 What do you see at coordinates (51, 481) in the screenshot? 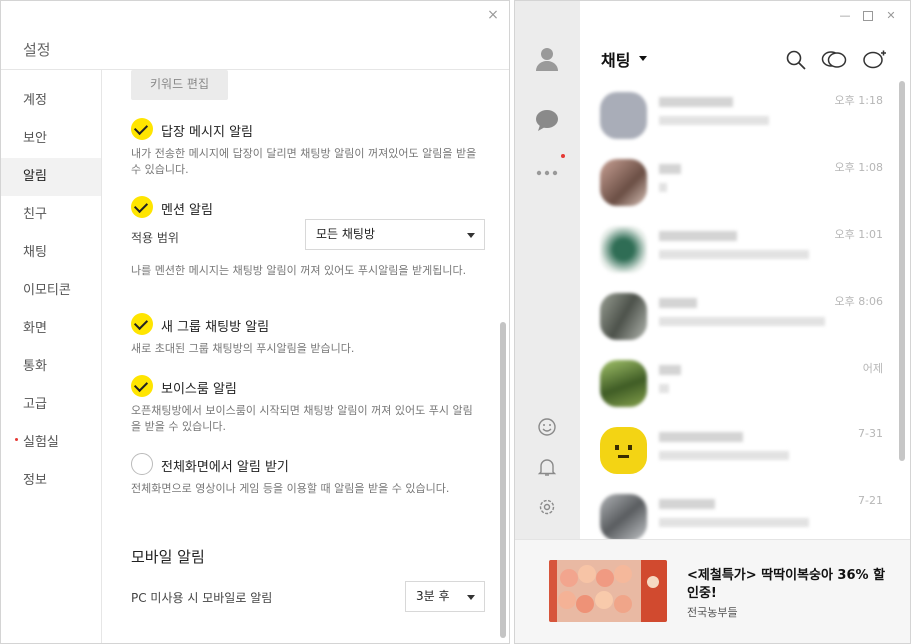
I see `nav-item-info: 정보` at bounding box center [51, 481].